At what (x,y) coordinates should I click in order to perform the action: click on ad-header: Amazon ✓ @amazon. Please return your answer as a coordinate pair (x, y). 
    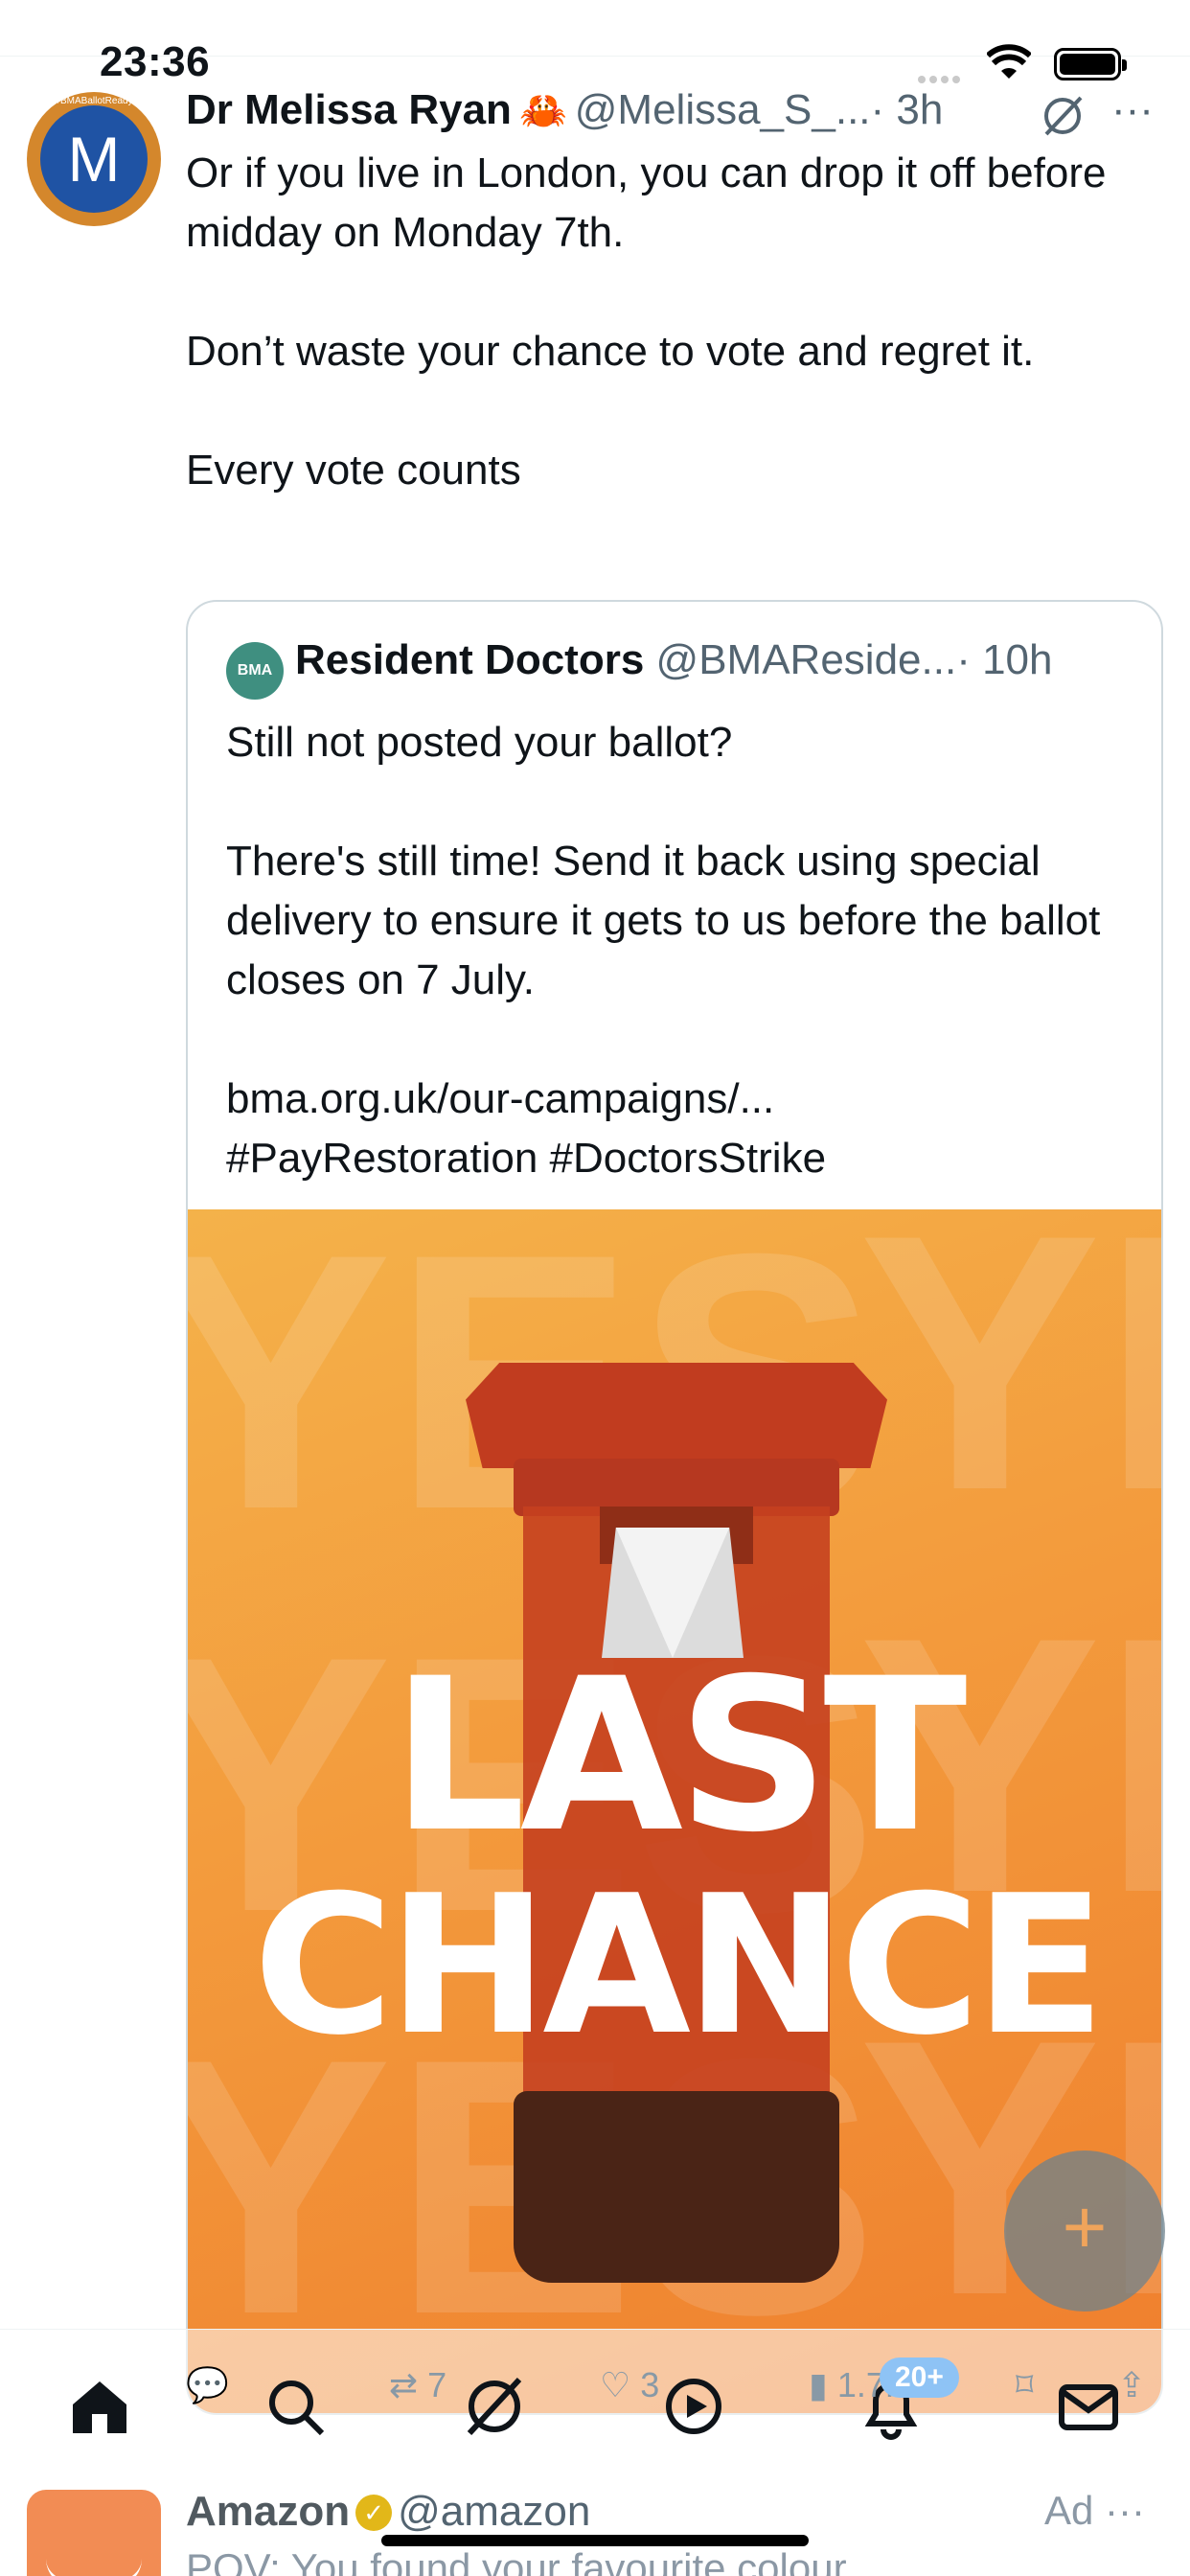
    Looking at the image, I should click on (388, 2512).